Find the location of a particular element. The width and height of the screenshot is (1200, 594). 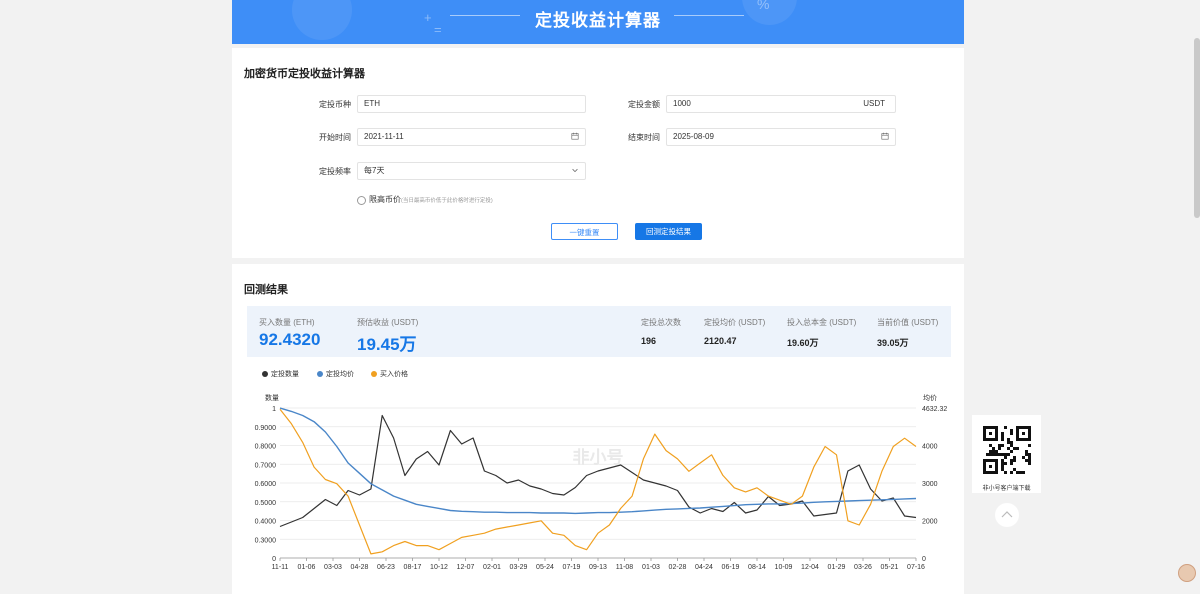

app-download-qr: 非小号客户端下载 is located at coordinates (1006, 454).